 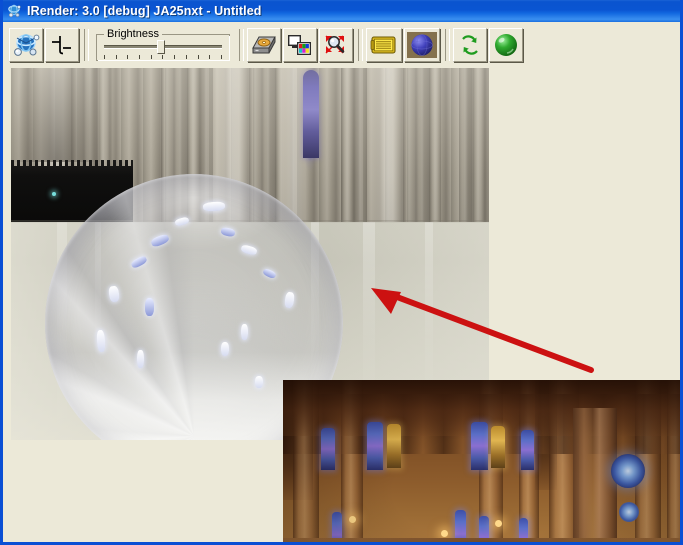 I want to click on color-settings-button, so click(x=300, y=44).